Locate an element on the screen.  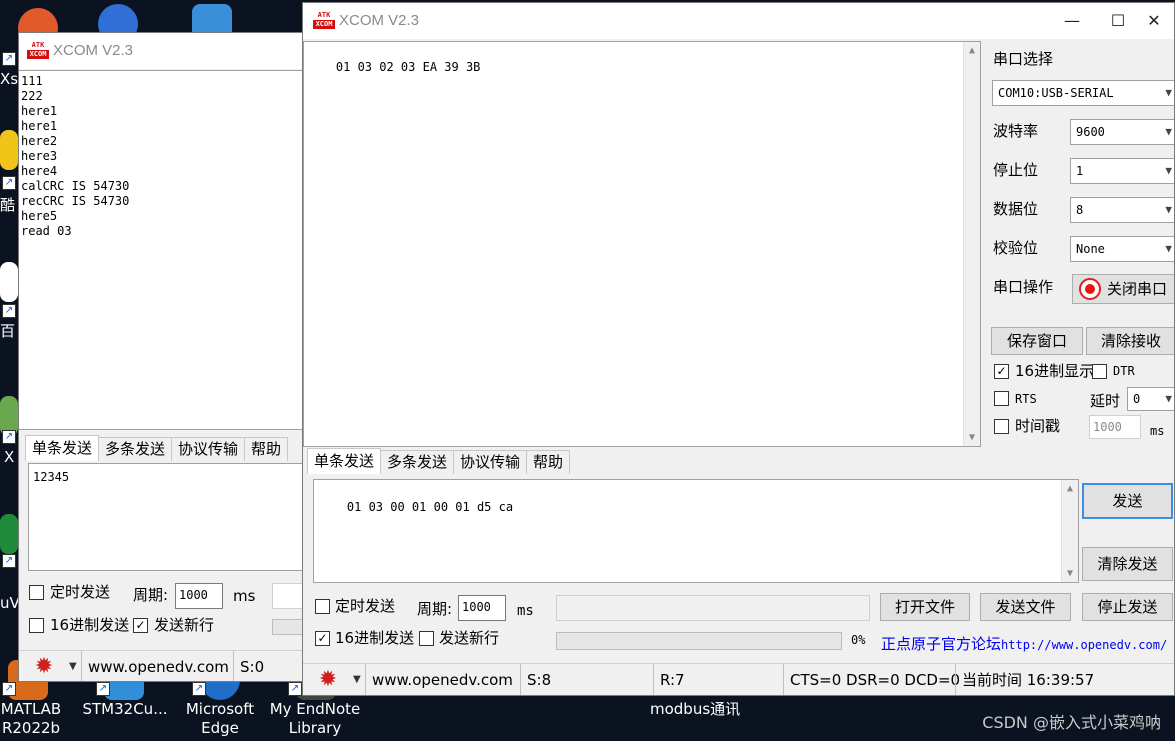
baud-select: 9600 ▼ is located at coordinates (1122, 132).